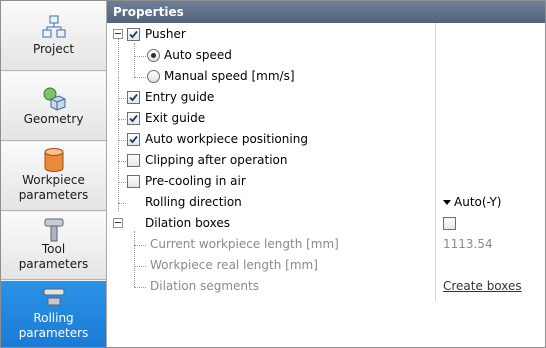 The image size is (546, 348). What do you see at coordinates (326, 181) in the screenshot?
I see `property-row-precooling: Pre-cooling in air` at bounding box center [326, 181].